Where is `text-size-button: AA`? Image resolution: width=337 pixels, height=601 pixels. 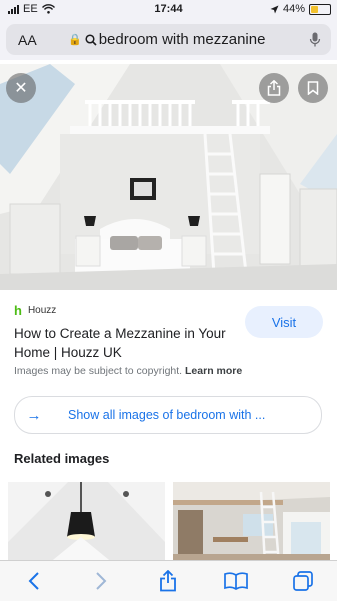
text-size-button: AA is located at coordinates (27, 40).